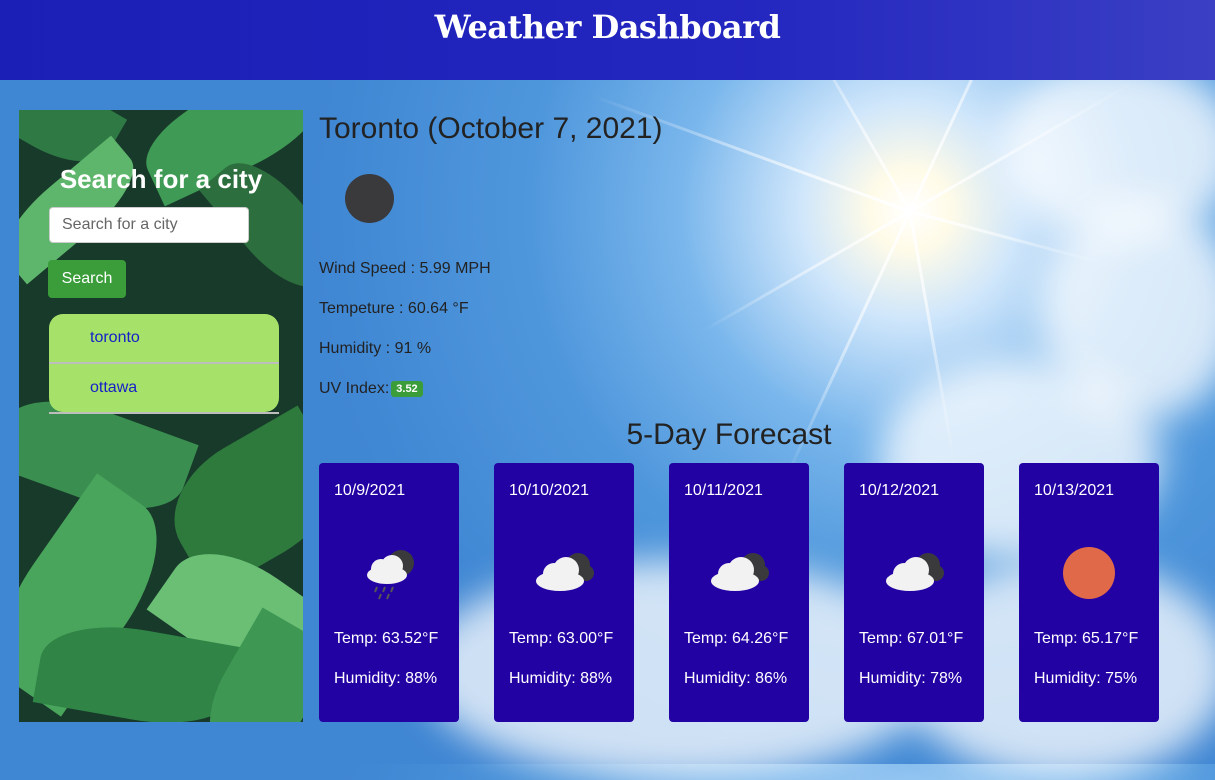  What do you see at coordinates (405, 268) in the screenshot?
I see `wind-speed: Wind Speed : 5.99 MPH` at bounding box center [405, 268].